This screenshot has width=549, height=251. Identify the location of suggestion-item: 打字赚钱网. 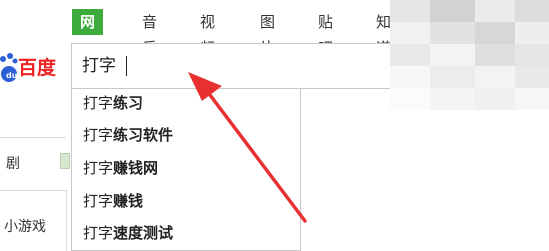
(120, 168).